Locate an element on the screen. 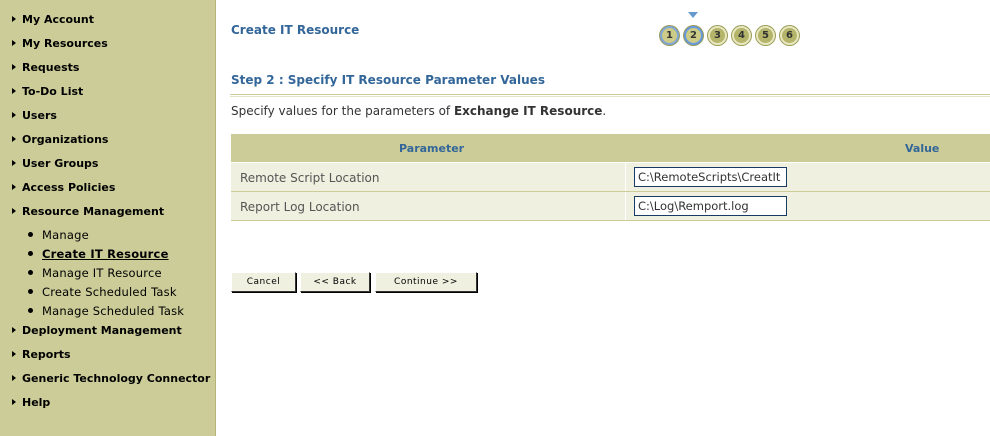 This screenshot has height=436, width=990. wizard-step-2: 2 is located at coordinates (693, 35).